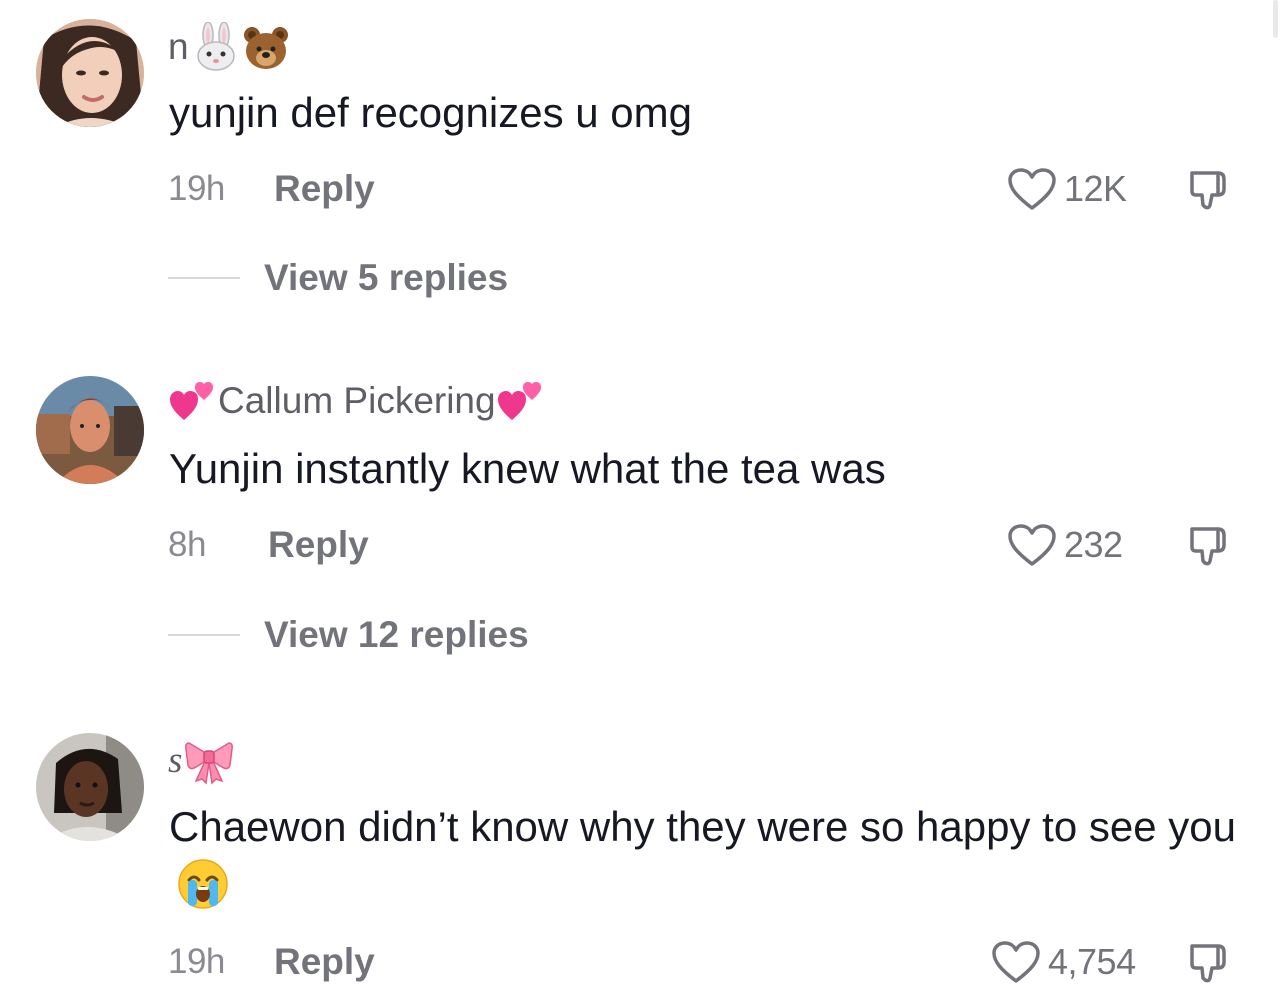 The height and width of the screenshot is (996, 1284). What do you see at coordinates (178, 46) in the screenshot?
I see `username-text: n` at bounding box center [178, 46].